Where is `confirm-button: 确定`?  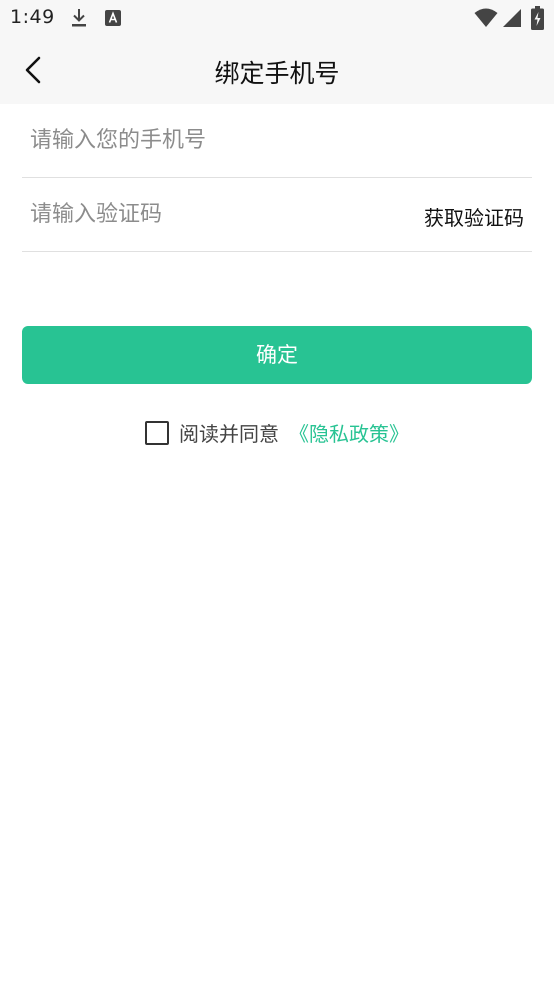
confirm-button: 确定 is located at coordinates (277, 355).